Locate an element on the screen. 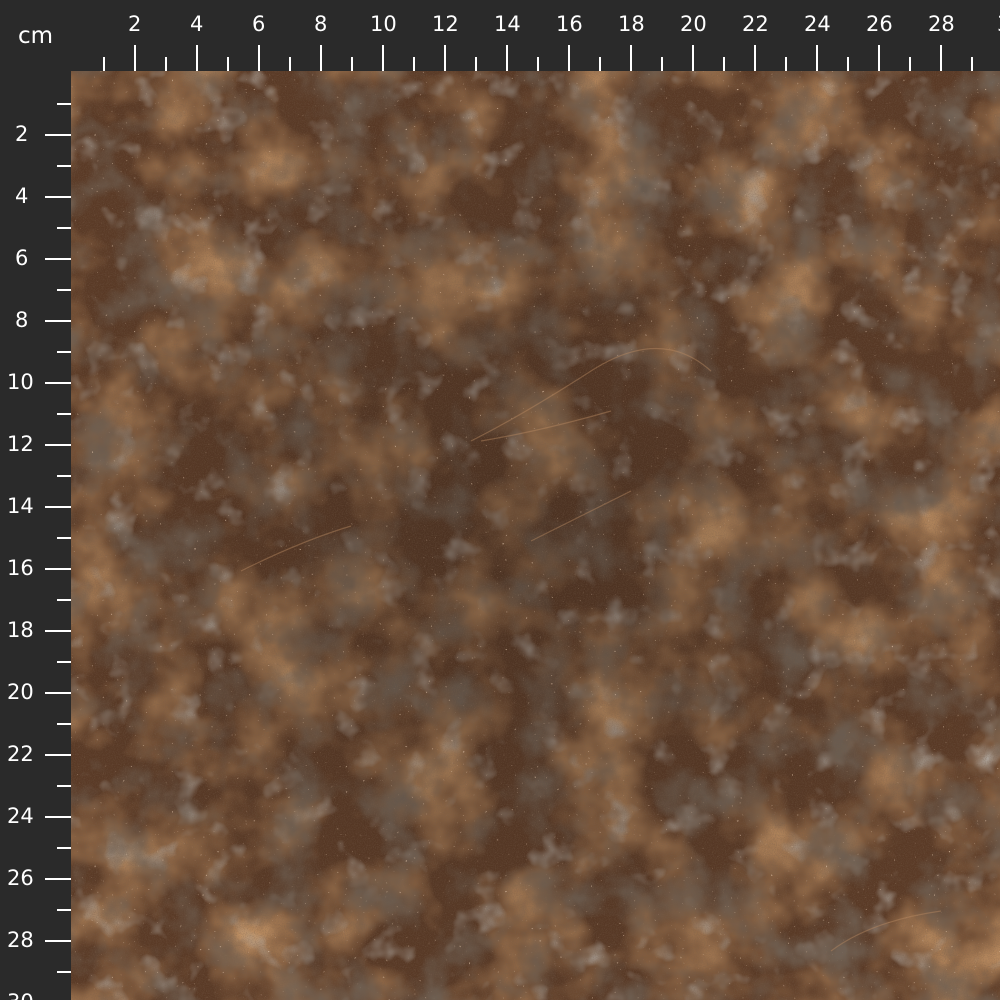 The width and height of the screenshot is (1000, 1000). vertical-ruler: 24681012141618202224262830 is located at coordinates (35, 535).